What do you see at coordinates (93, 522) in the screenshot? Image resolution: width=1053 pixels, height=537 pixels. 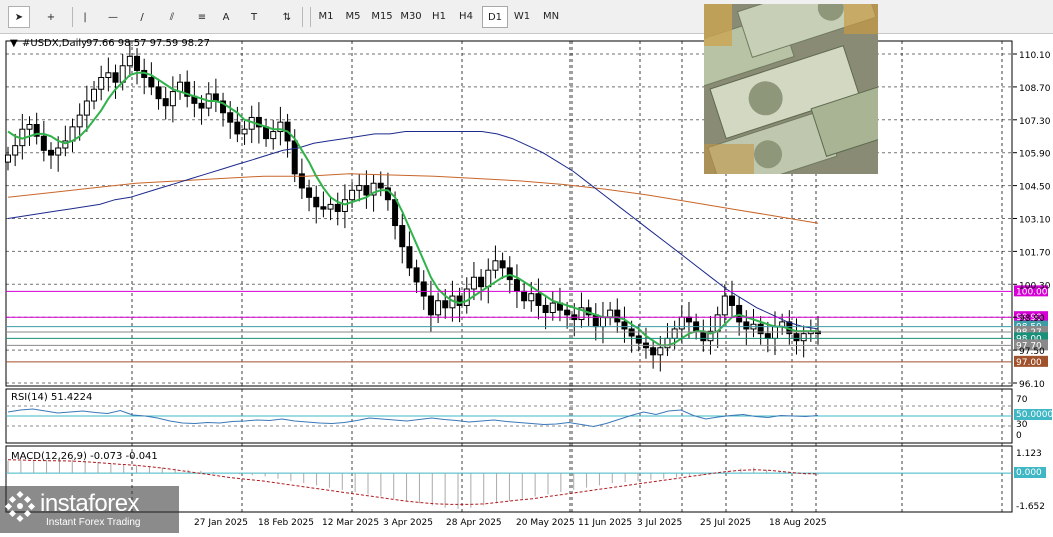 I see `logo-tagline: Instant Forex Trading` at bounding box center [93, 522].